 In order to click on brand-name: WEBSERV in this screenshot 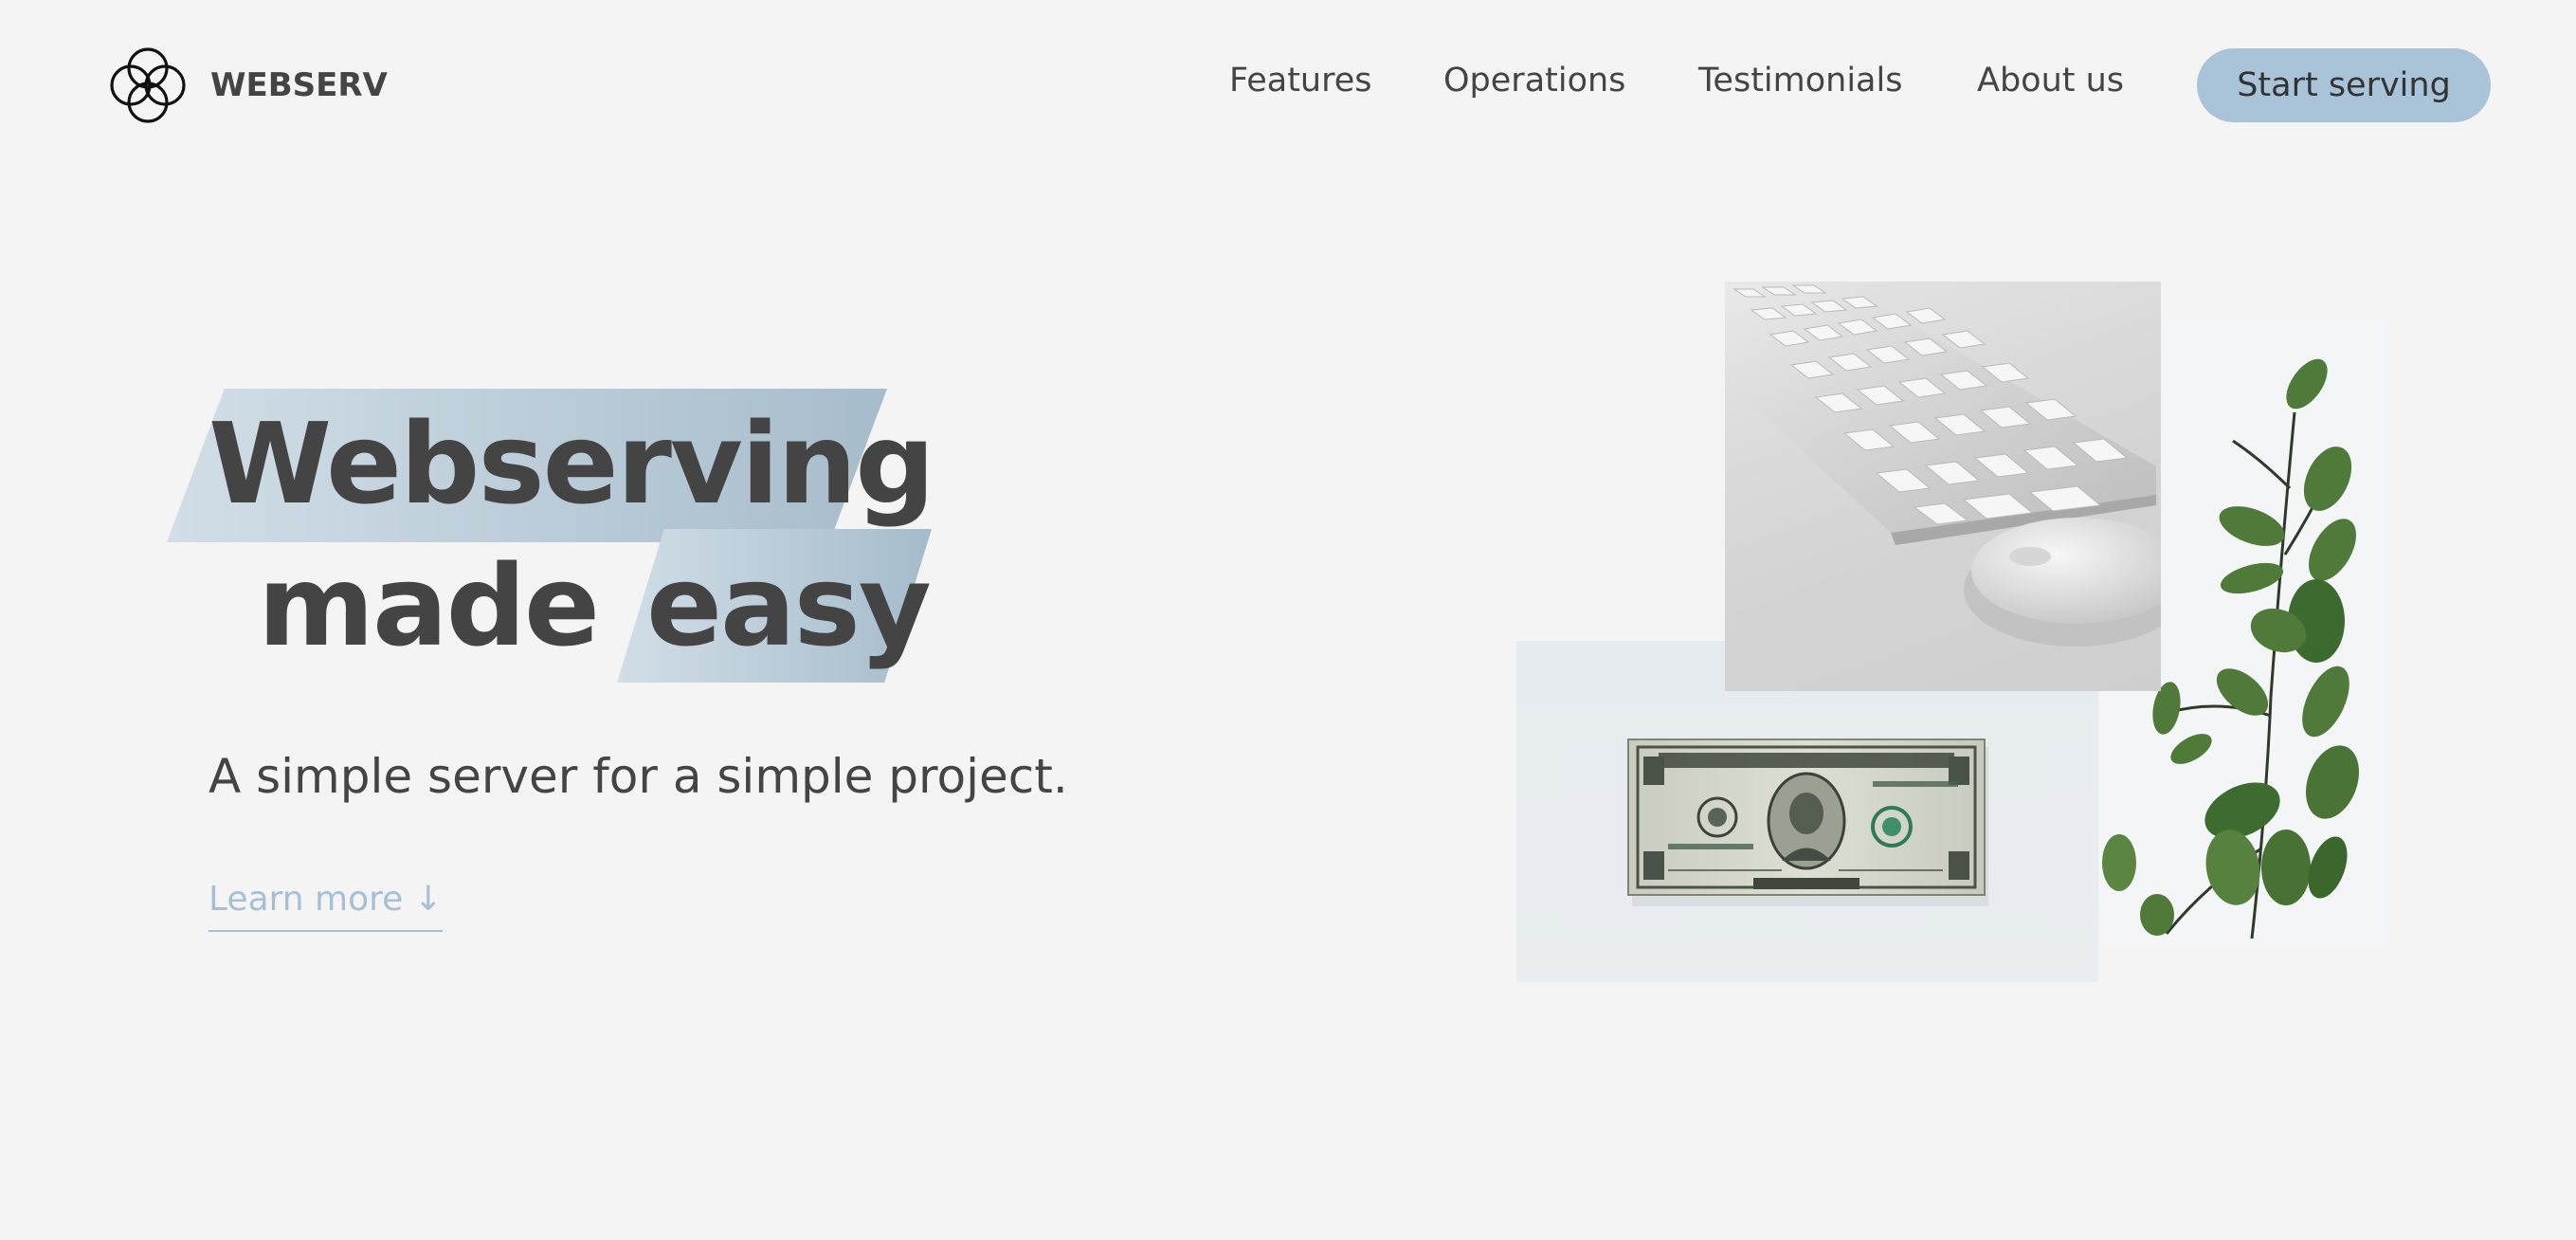, I will do `click(299, 85)`.